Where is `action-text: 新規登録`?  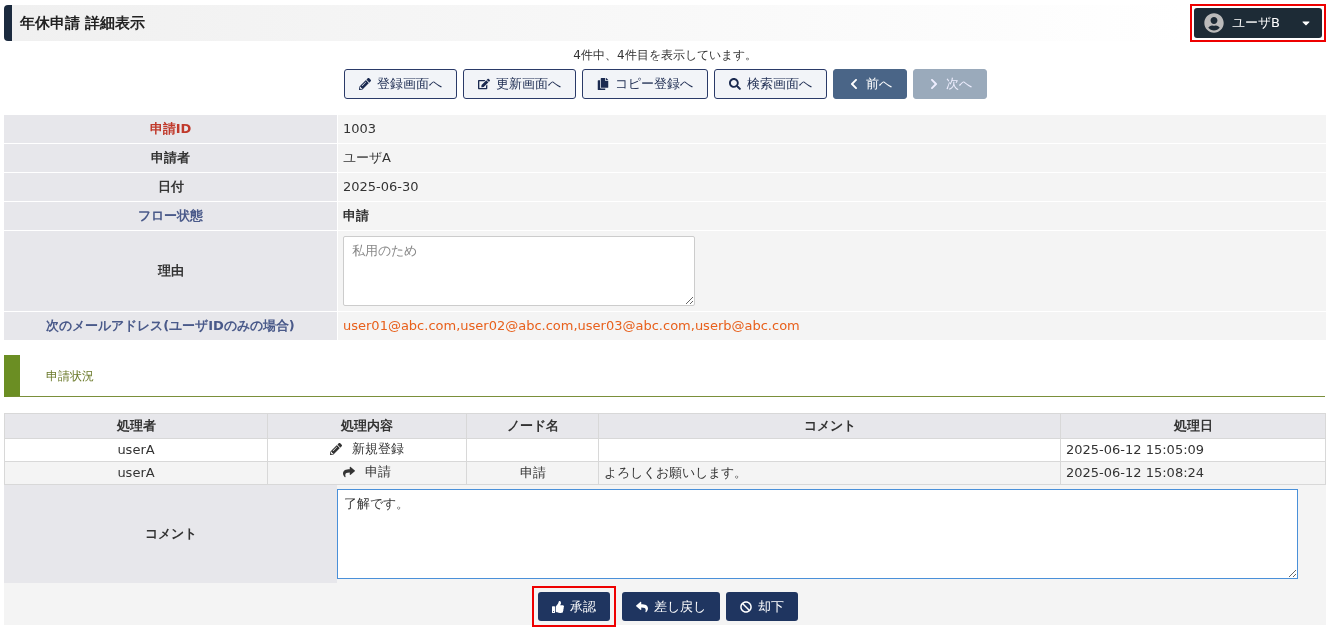
action-text: 新規登録 is located at coordinates (378, 449).